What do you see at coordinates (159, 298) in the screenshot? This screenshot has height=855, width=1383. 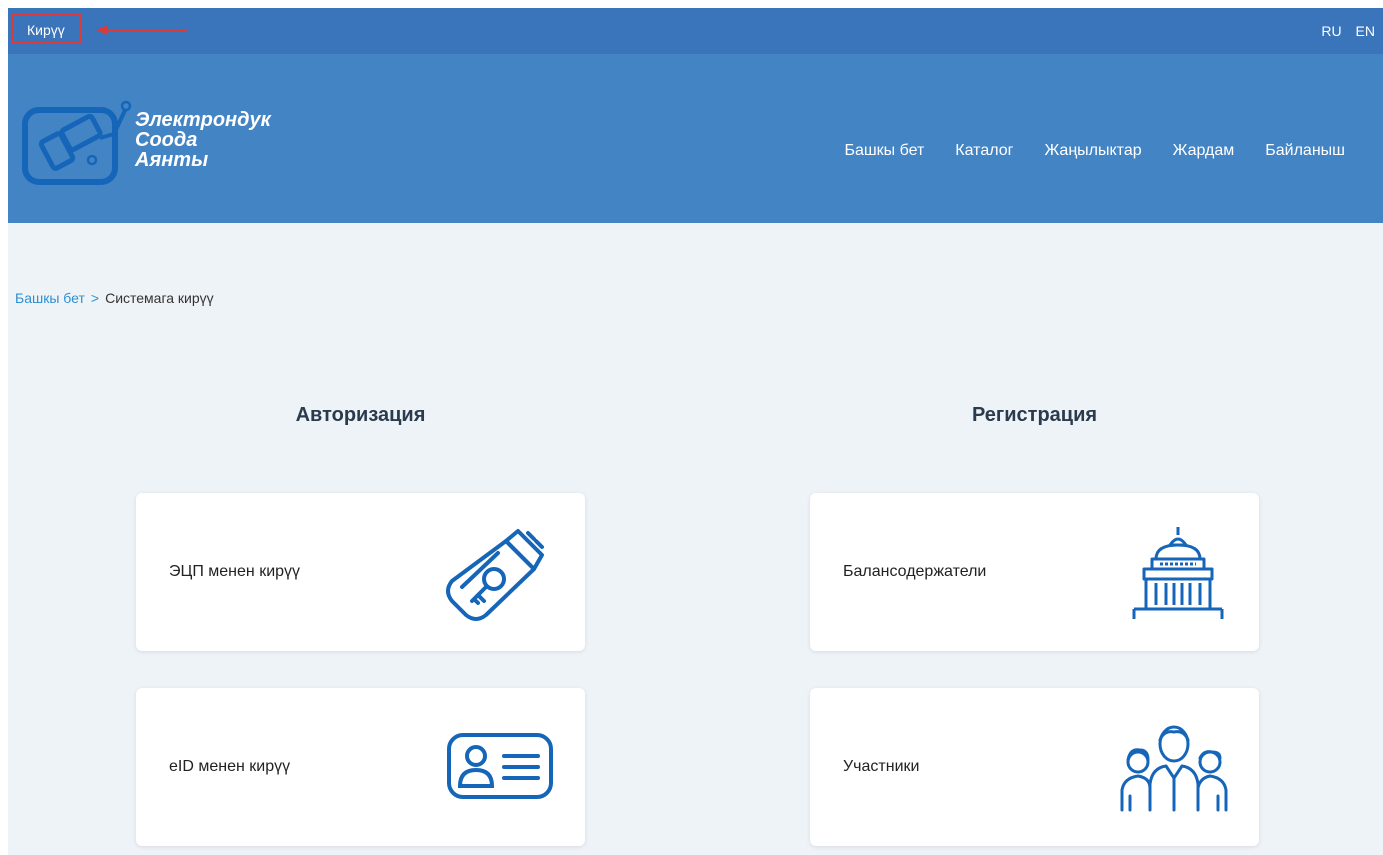 I see `breadcrumb-current: Системага кирүү` at bounding box center [159, 298].